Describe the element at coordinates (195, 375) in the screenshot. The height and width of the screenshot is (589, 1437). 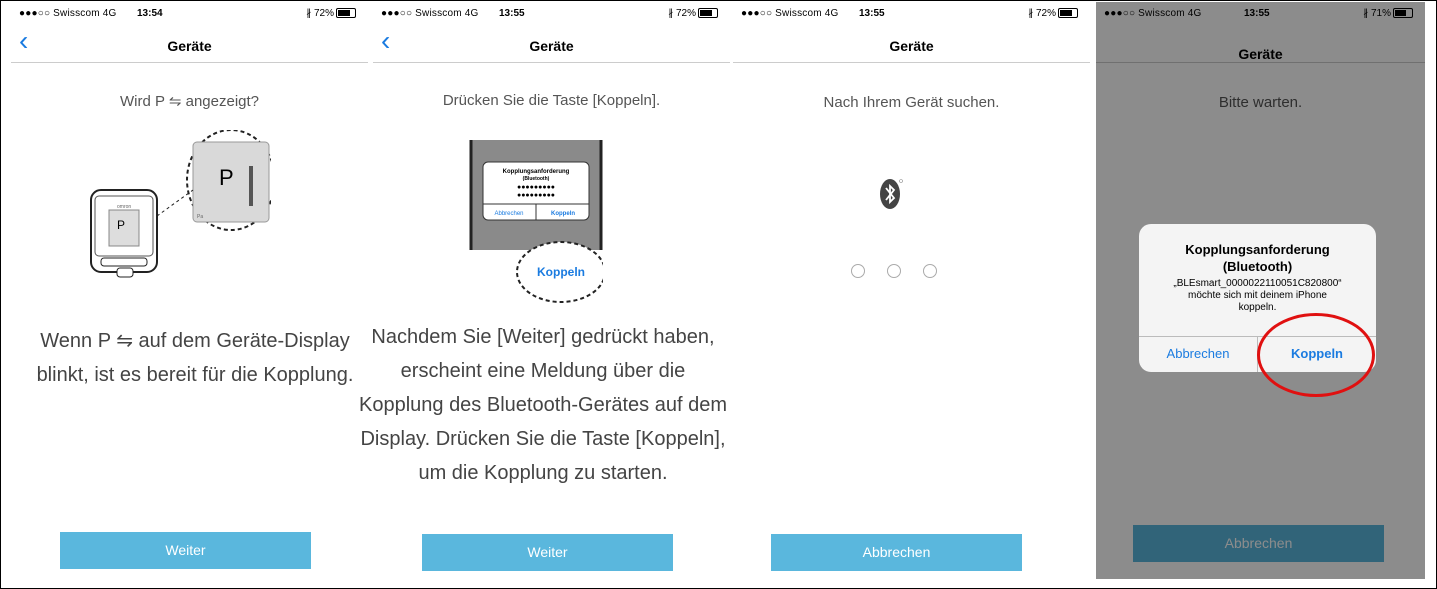
I see `description-line: blinkt, ist es bereit für die Kopplung.` at that location.